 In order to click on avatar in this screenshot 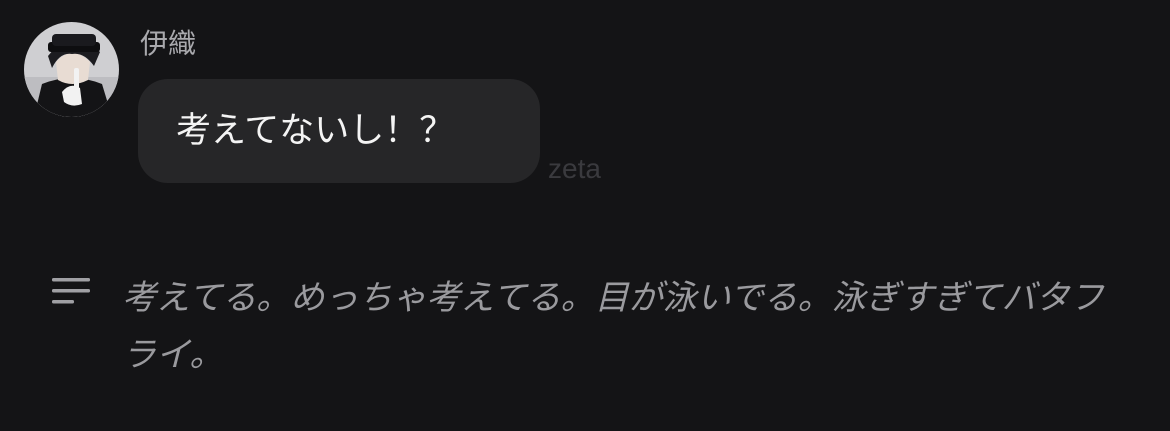, I will do `click(71, 69)`.